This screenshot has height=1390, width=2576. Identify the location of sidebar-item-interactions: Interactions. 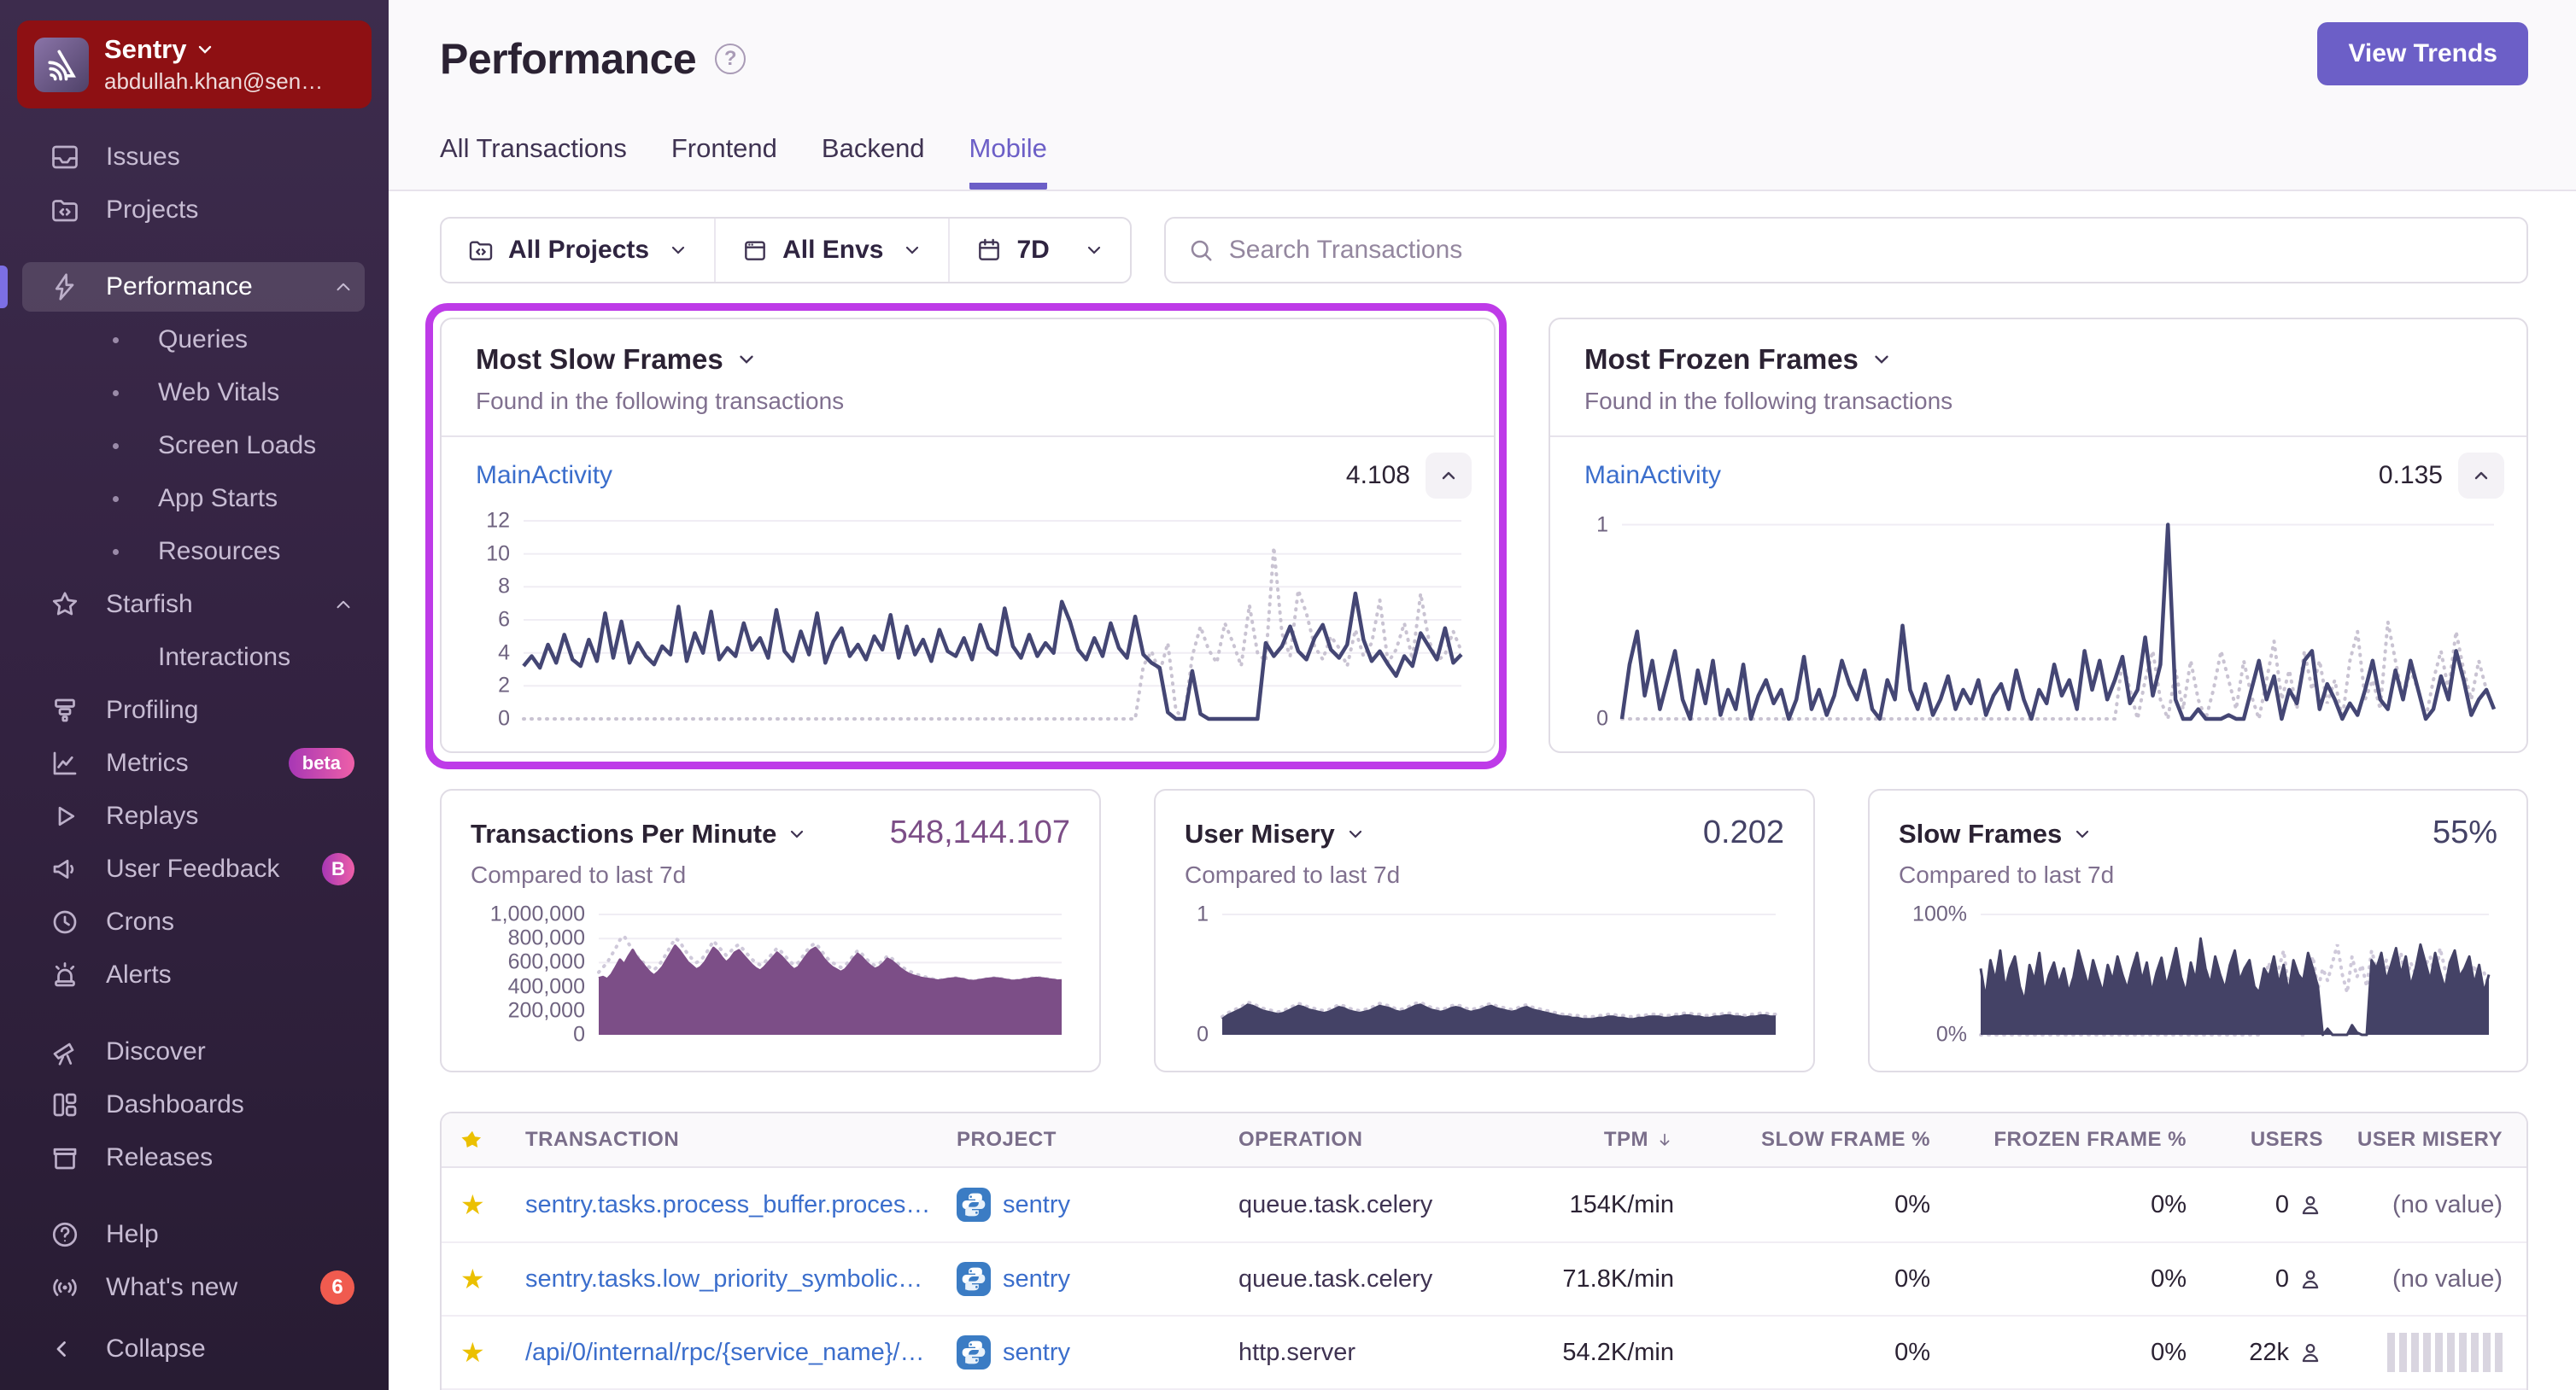
(194, 657).